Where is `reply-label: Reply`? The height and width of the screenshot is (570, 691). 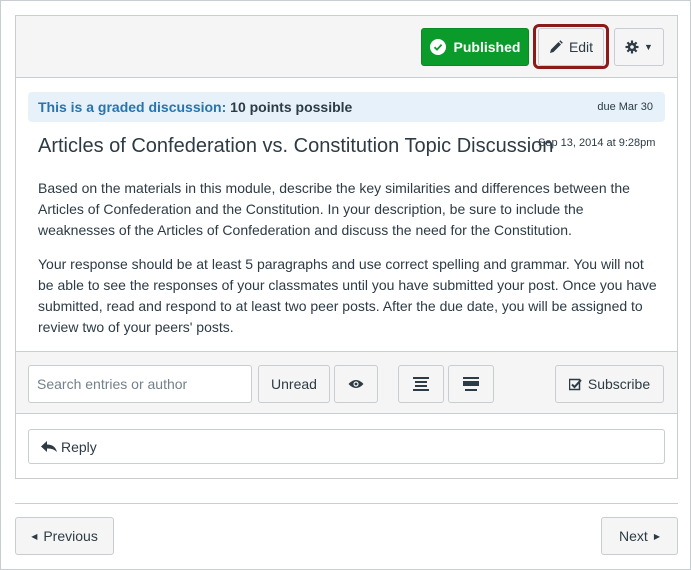 reply-label: Reply is located at coordinates (79, 446).